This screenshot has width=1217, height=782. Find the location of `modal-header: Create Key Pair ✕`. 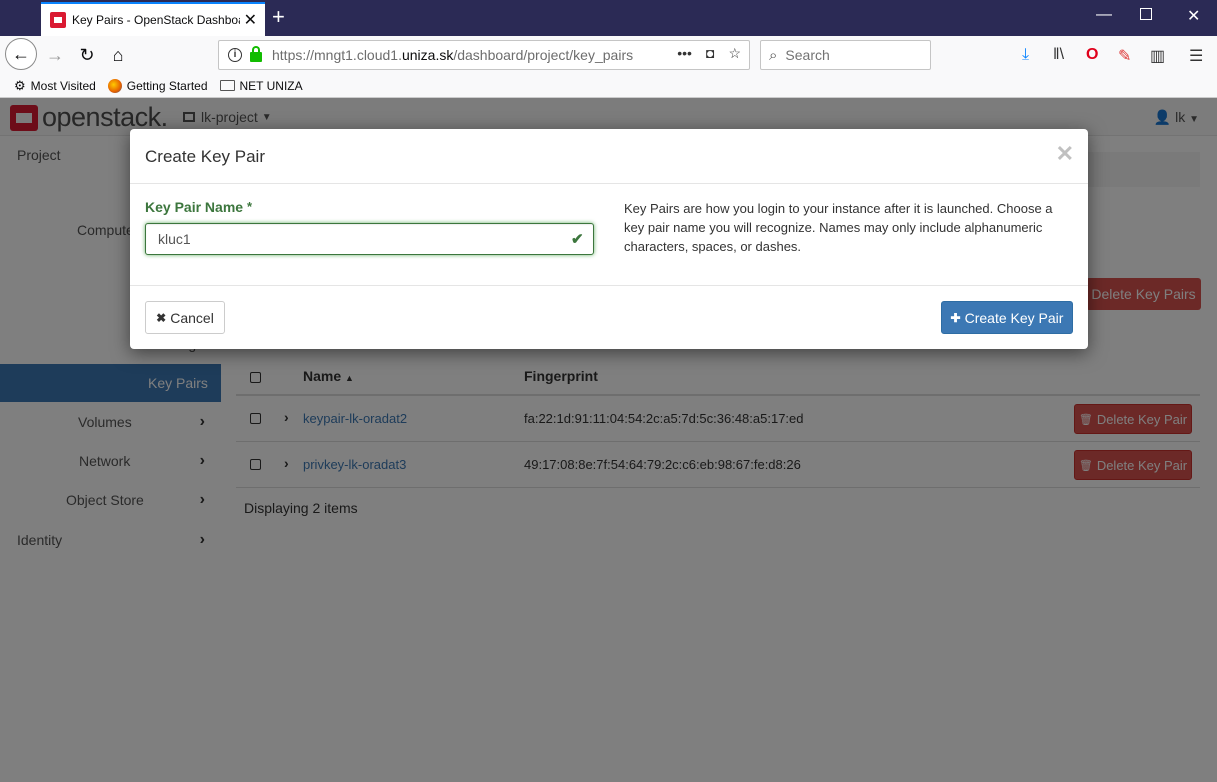

modal-header: Create Key Pair ✕ is located at coordinates (609, 156).